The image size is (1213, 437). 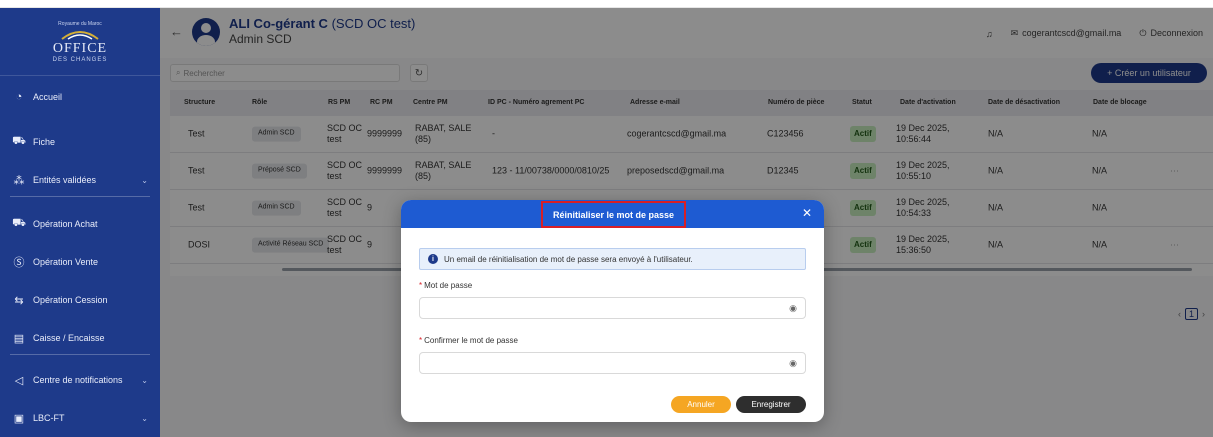 What do you see at coordinates (471, 340) in the screenshot?
I see `confirm-label-text: Confirmer le mot de passe` at bounding box center [471, 340].